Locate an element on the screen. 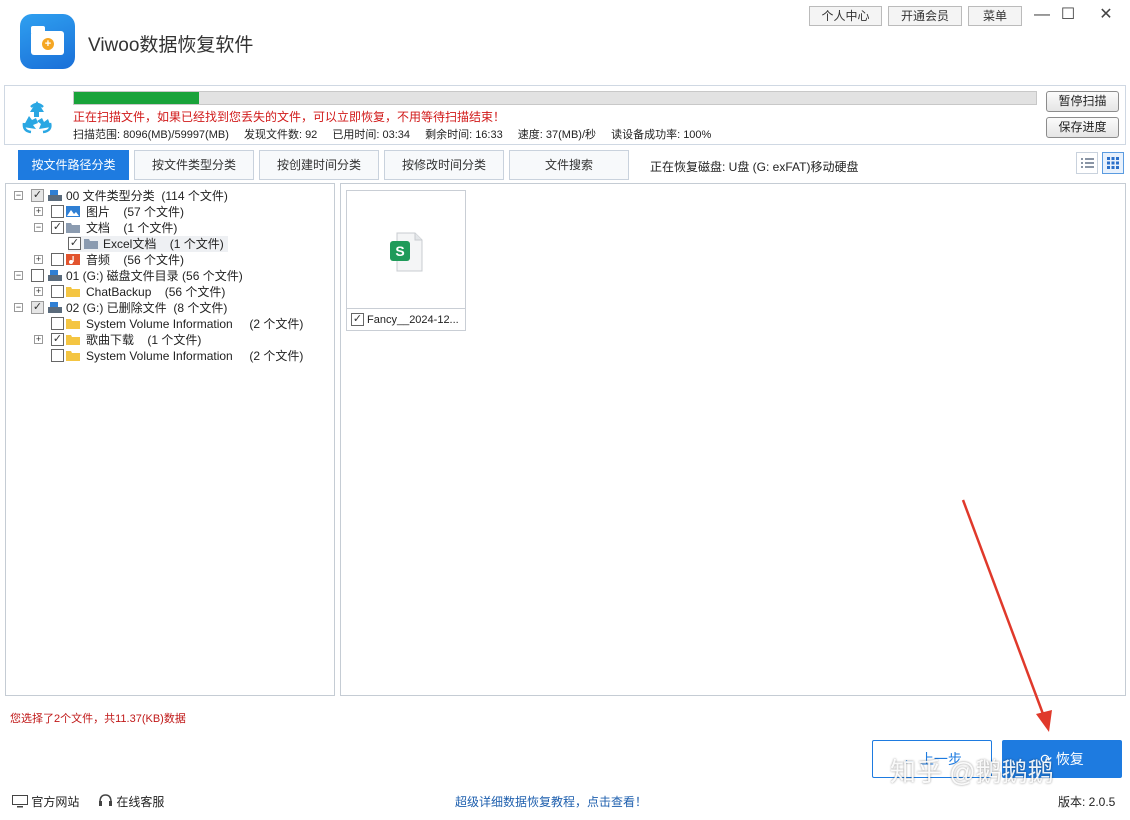 Image resolution: width=1130 pixels, height=820 pixels. audio-icon is located at coordinates (73, 259).